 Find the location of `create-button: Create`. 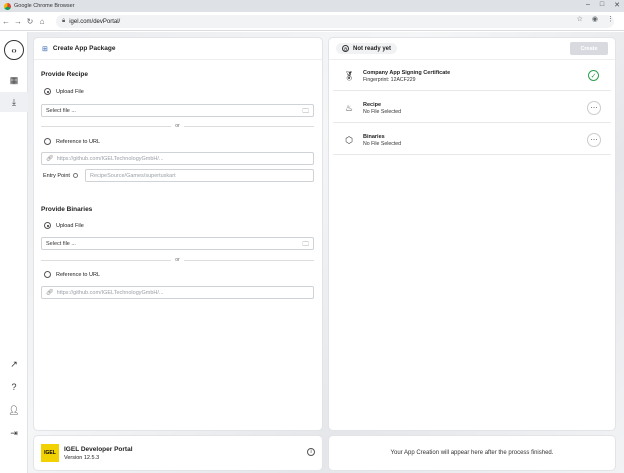

create-button: Create is located at coordinates (589, 48).